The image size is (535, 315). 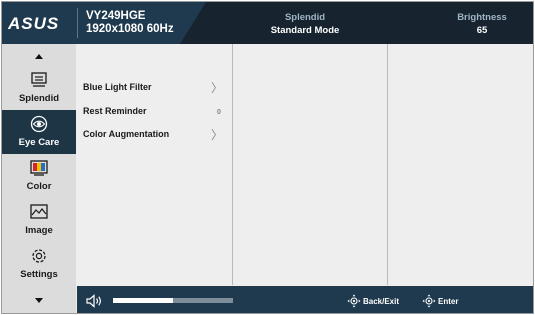 What do you see at coordinates (39, 142) in the screenshot?
I see `sidebar-item-label: Eye Care` at bounding box center [39, 142].